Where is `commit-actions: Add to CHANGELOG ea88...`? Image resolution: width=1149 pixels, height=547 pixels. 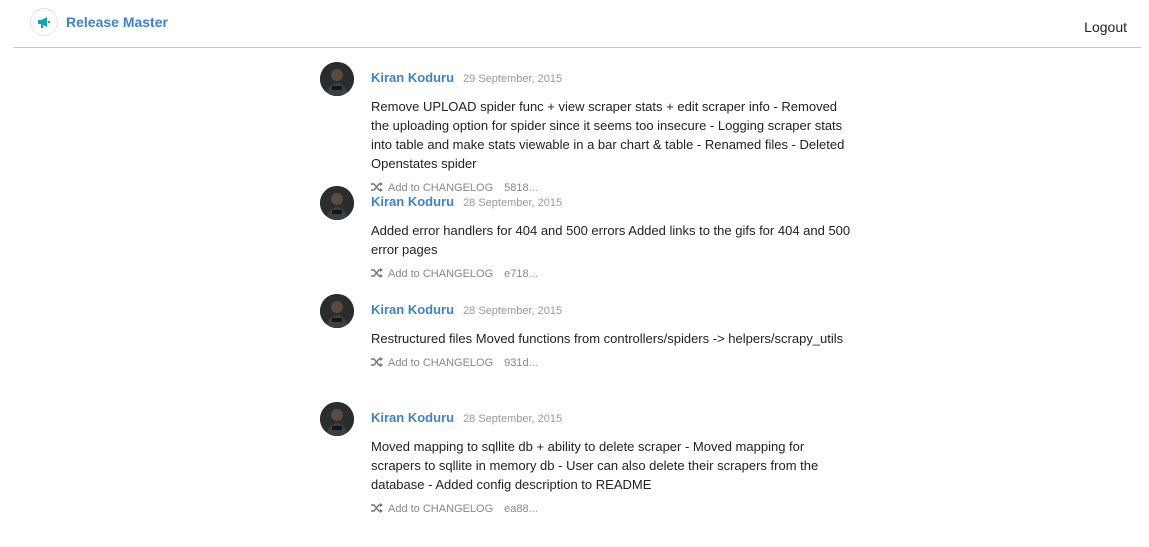 commit-actions: Add to CHANGELOG ea88... is located at coordinates (615, 509).